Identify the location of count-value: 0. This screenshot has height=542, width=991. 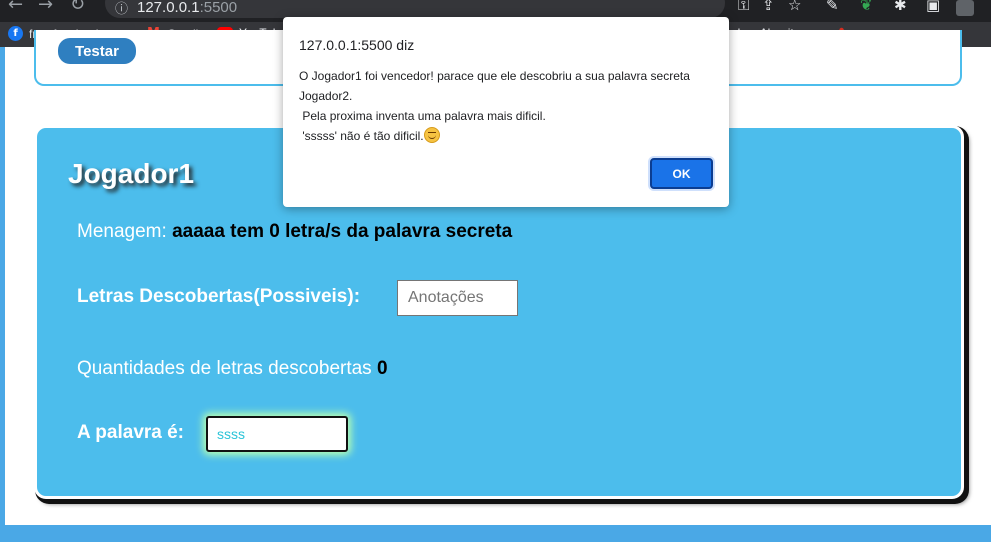
(382, 368).